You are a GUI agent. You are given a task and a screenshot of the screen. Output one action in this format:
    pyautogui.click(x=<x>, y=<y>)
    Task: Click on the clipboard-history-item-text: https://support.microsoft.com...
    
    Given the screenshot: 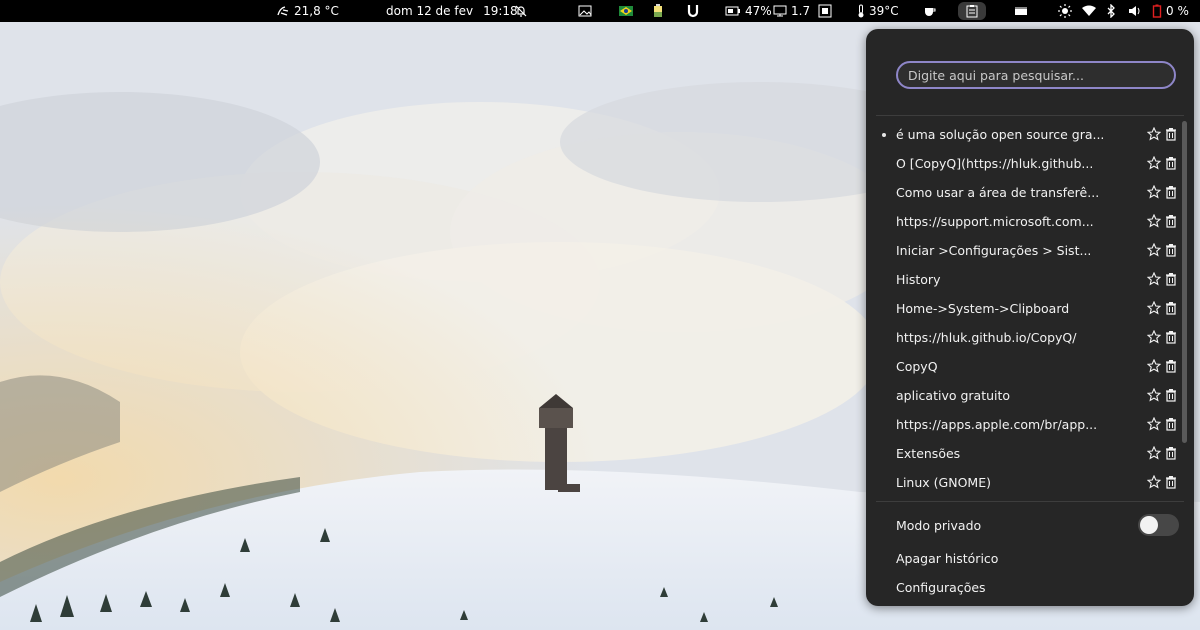 What is the action you would take?
    pyautogui.click(x=995, y=221)
    